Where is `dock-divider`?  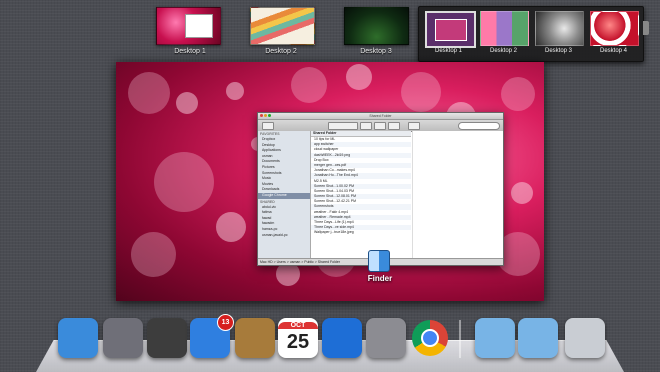
dock-divider is located at coordinates (460, 339).